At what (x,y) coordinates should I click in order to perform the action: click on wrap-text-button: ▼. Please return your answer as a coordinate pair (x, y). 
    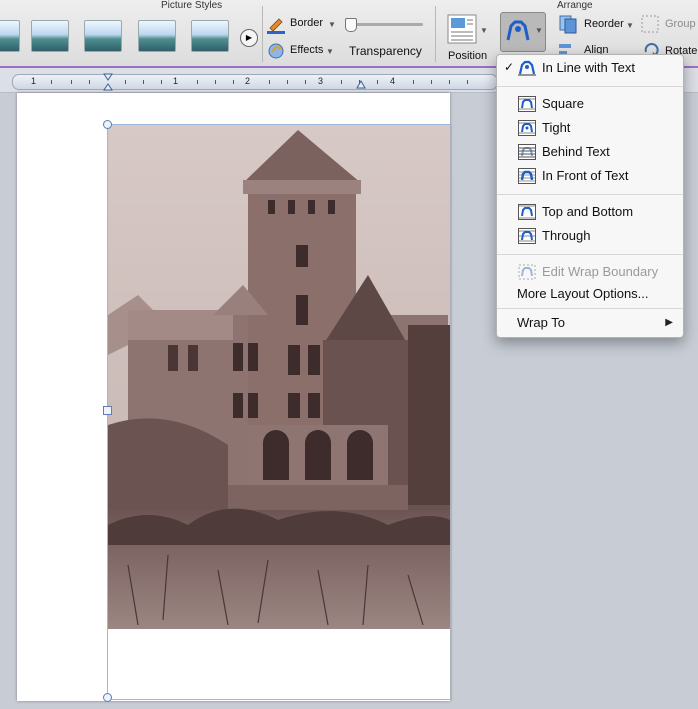
    Looking at the image, I should click on (523, 32).